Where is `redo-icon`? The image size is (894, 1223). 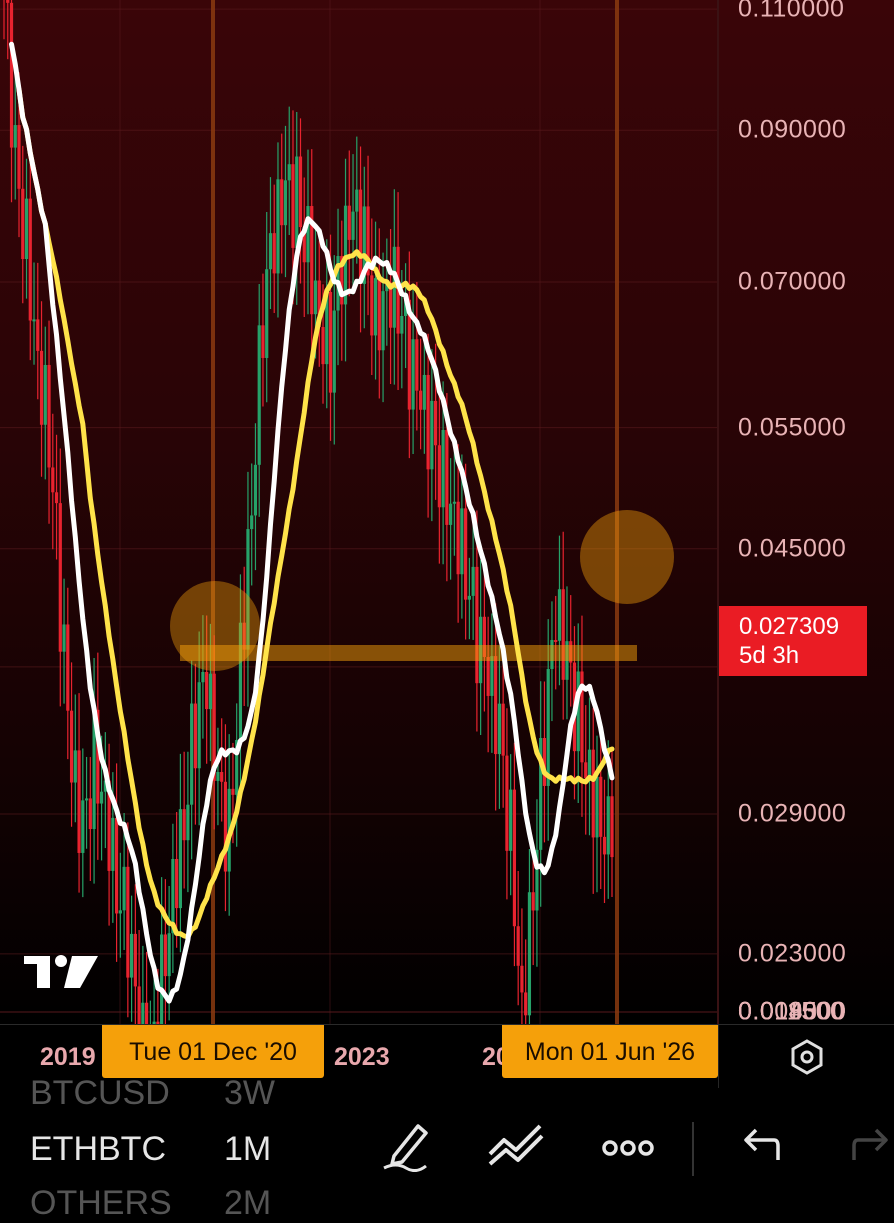 redo-icon is located at coordinates (872, 1144).